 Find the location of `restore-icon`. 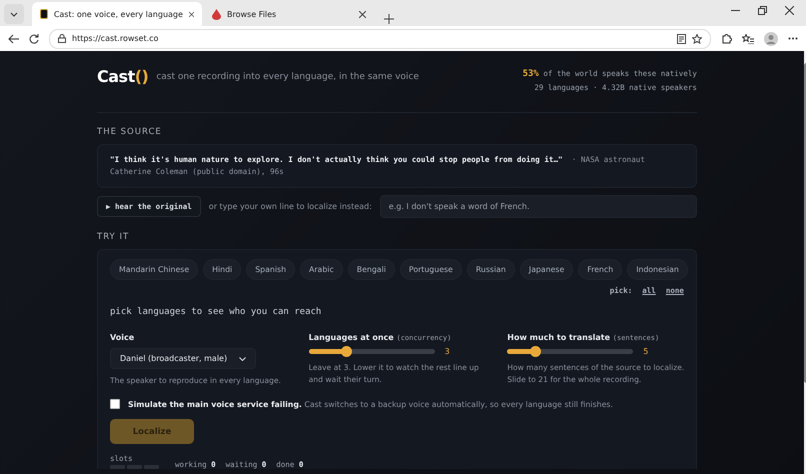

restore-icon is located at coordinates (762, 10).